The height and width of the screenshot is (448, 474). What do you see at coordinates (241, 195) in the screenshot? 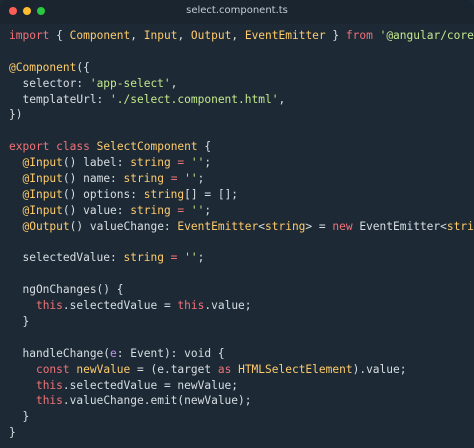
I see `code-line: @Input() options: string[] = [];` at bounding box center [241, 195].